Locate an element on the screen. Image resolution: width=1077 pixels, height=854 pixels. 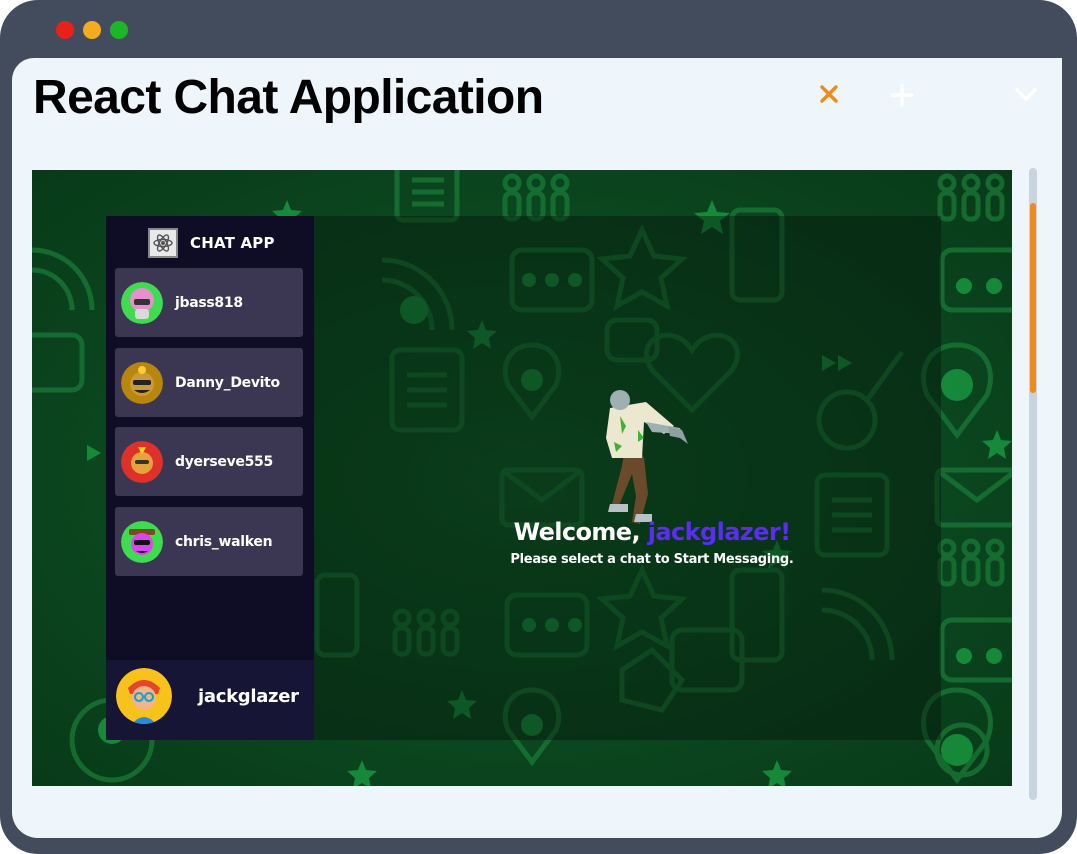
contact-name: dyerseve555 is located at coordinates (224, 461).